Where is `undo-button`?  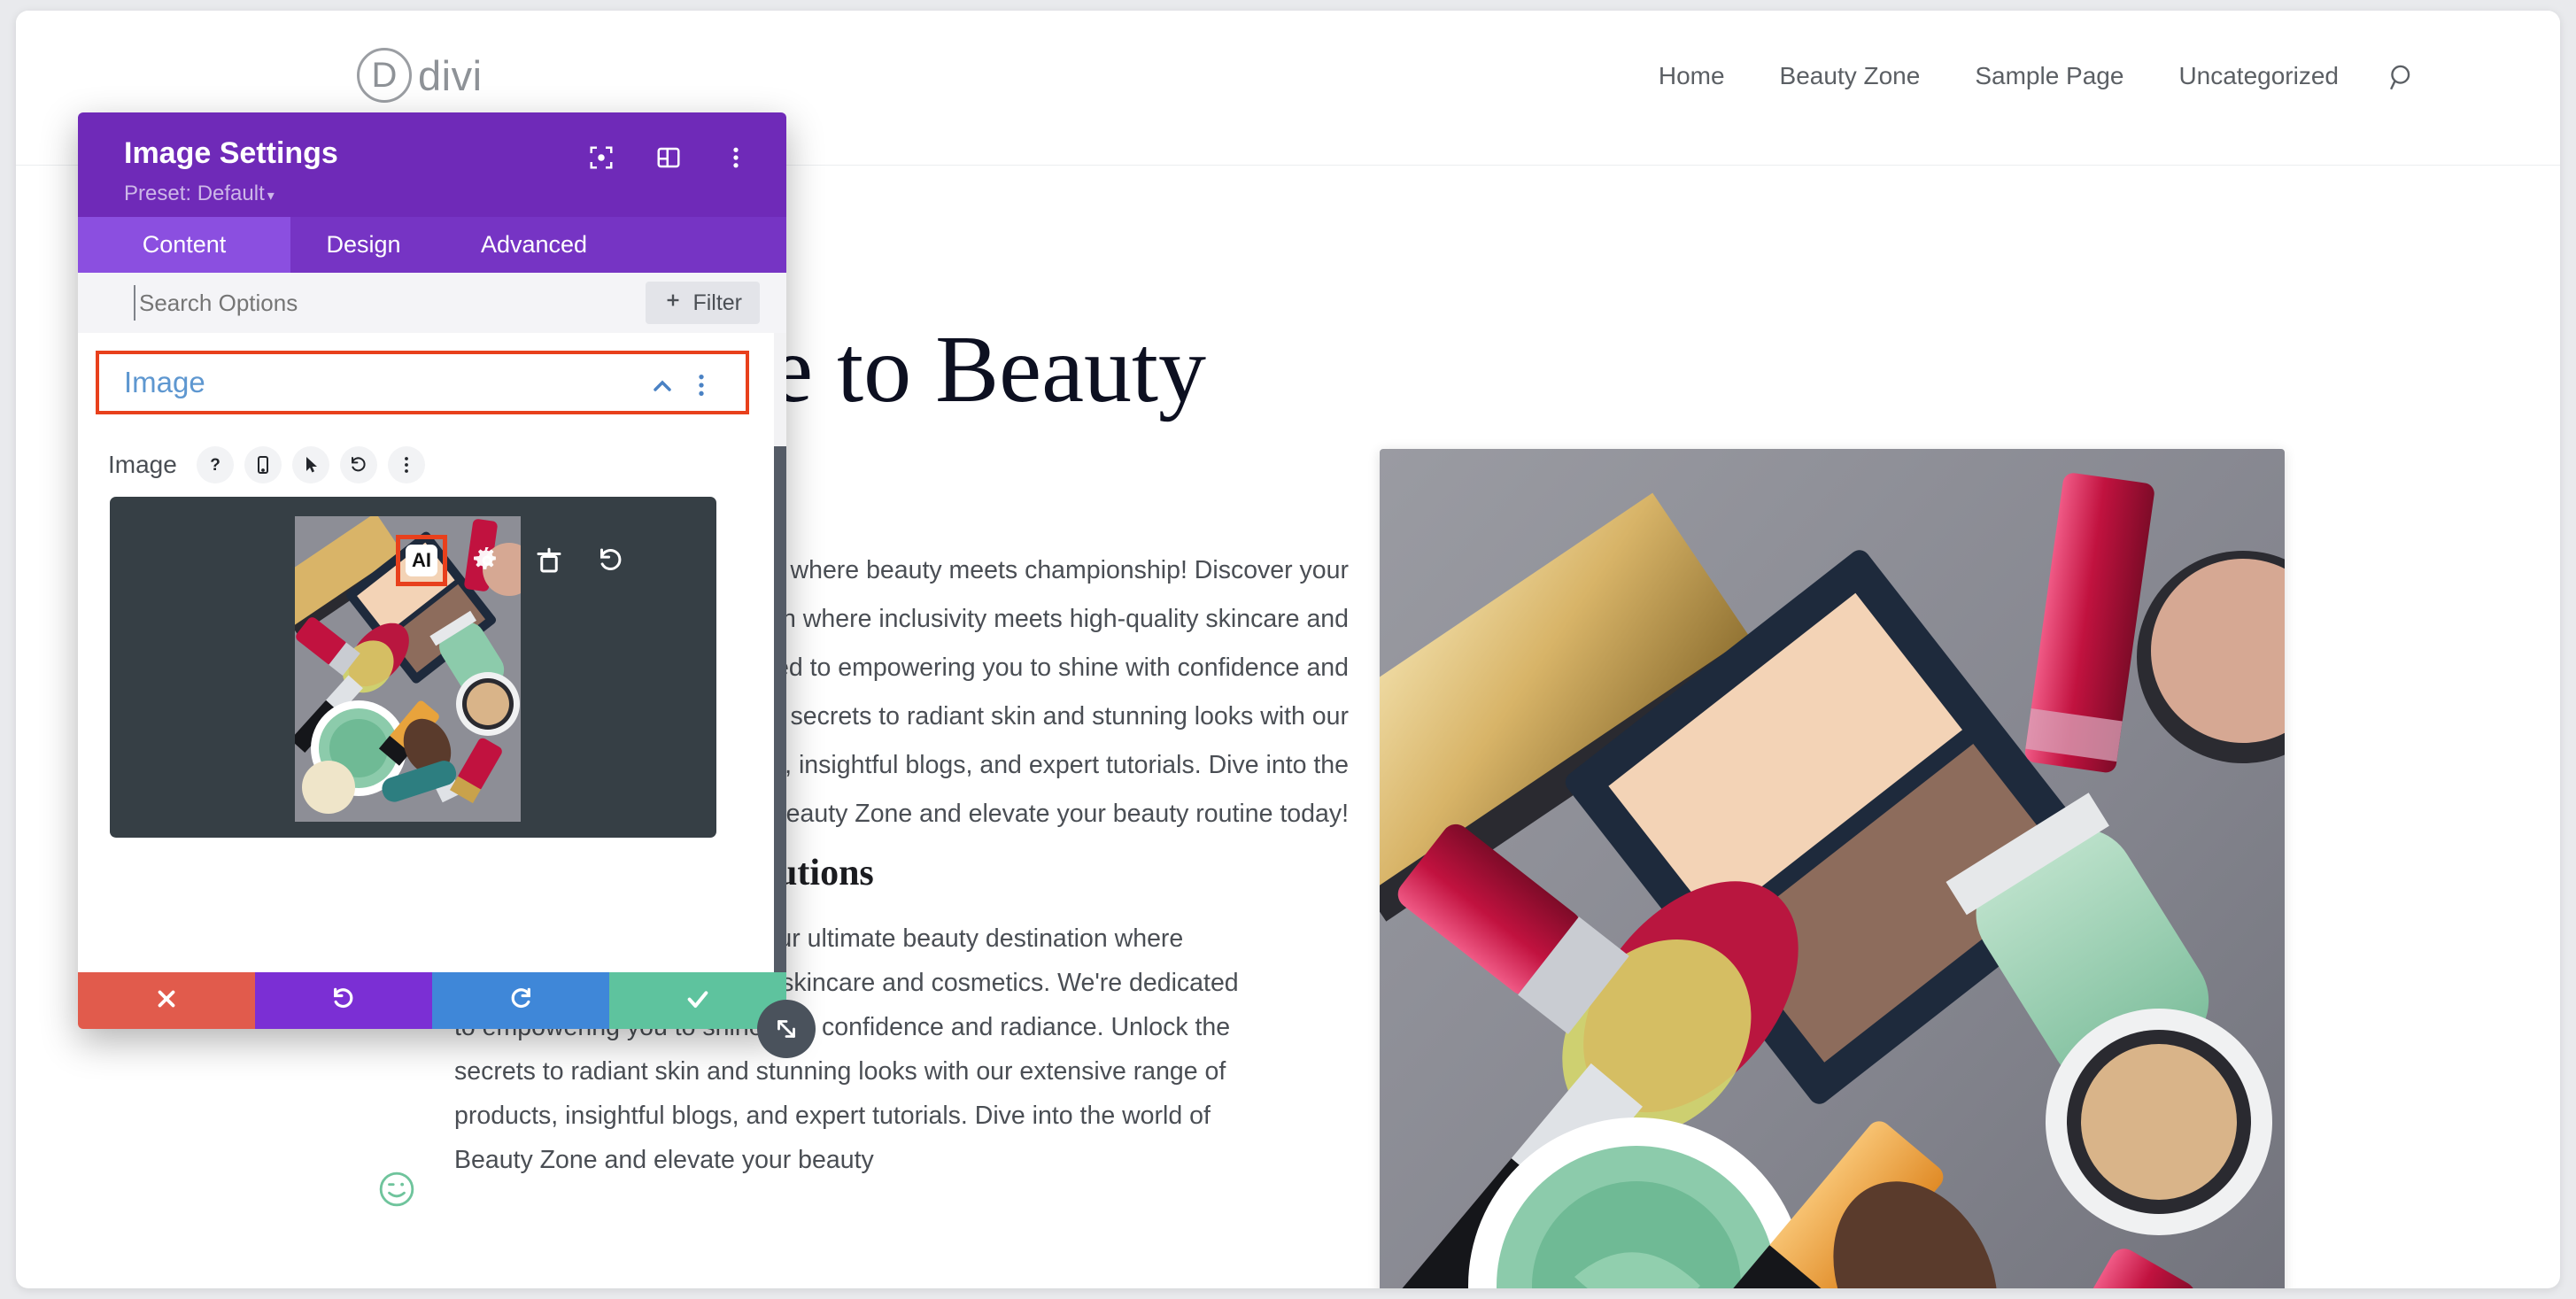 undo-button is located at coordinates (343, 1000).